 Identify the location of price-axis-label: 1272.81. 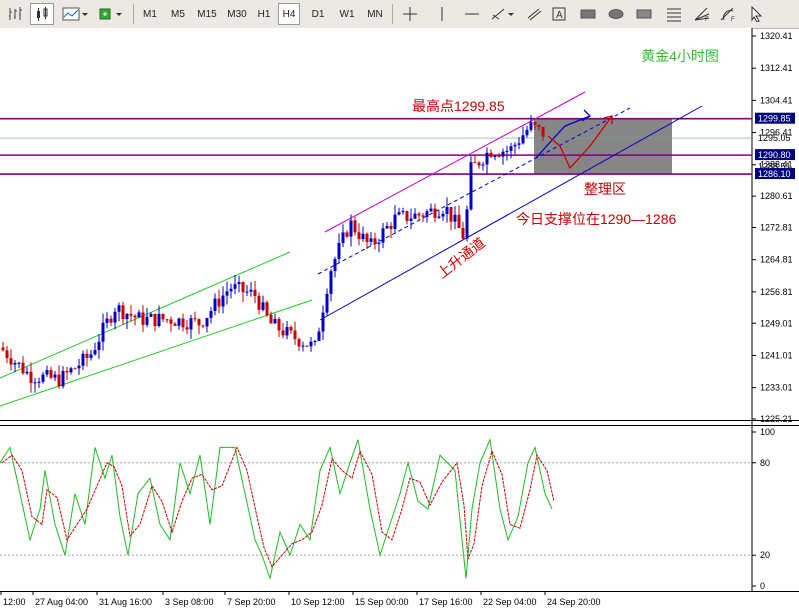
(776, 228).